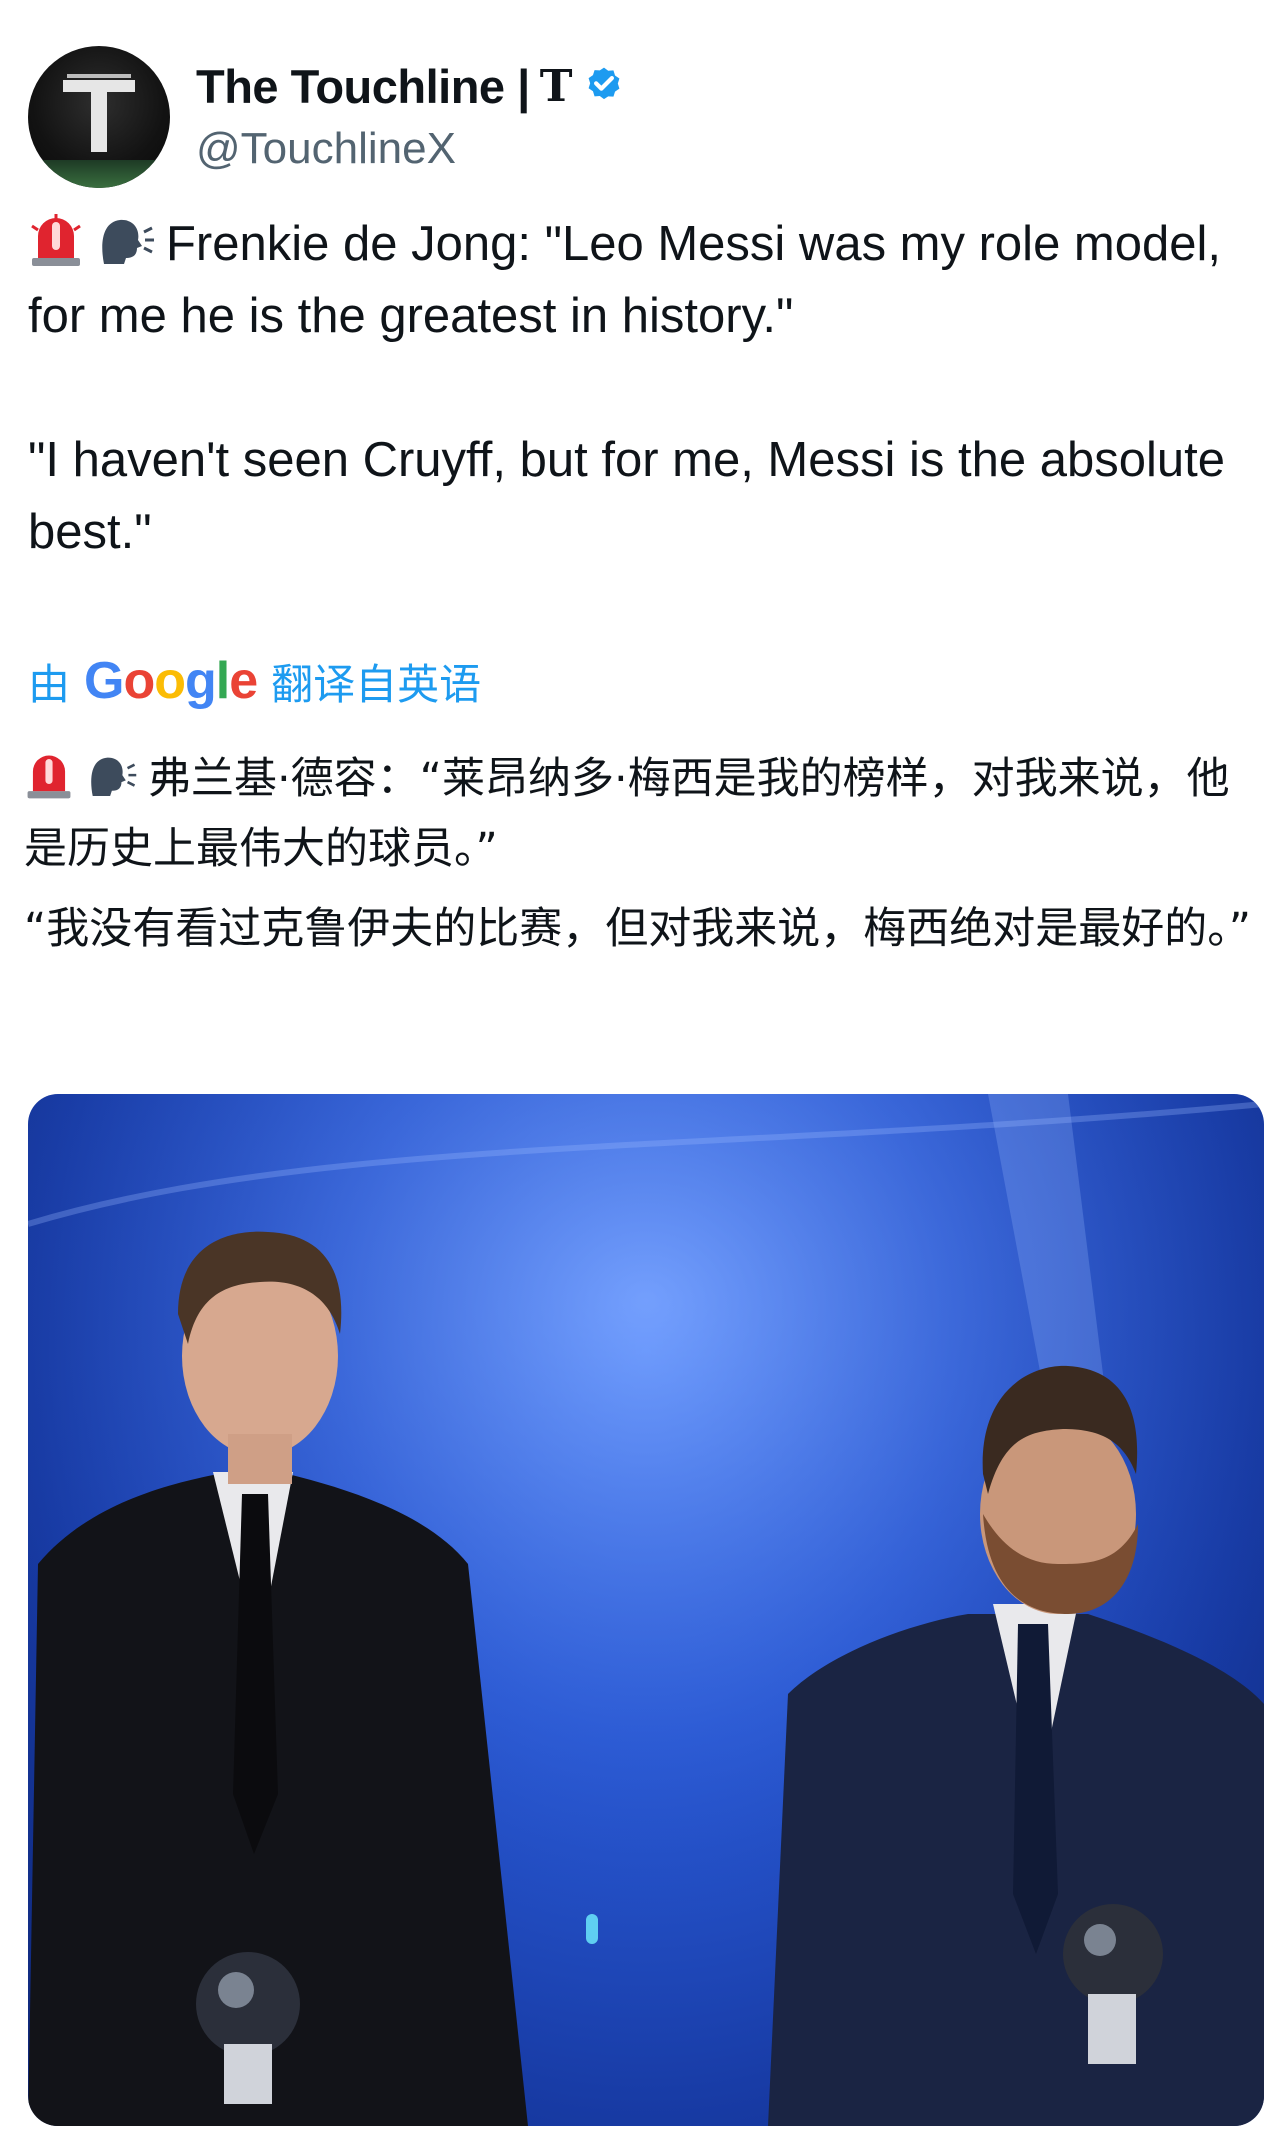  What do you see at coordinates (171, 681) in the screenshot?
I see `google-logo: Google` at bounding box center [171, 681].